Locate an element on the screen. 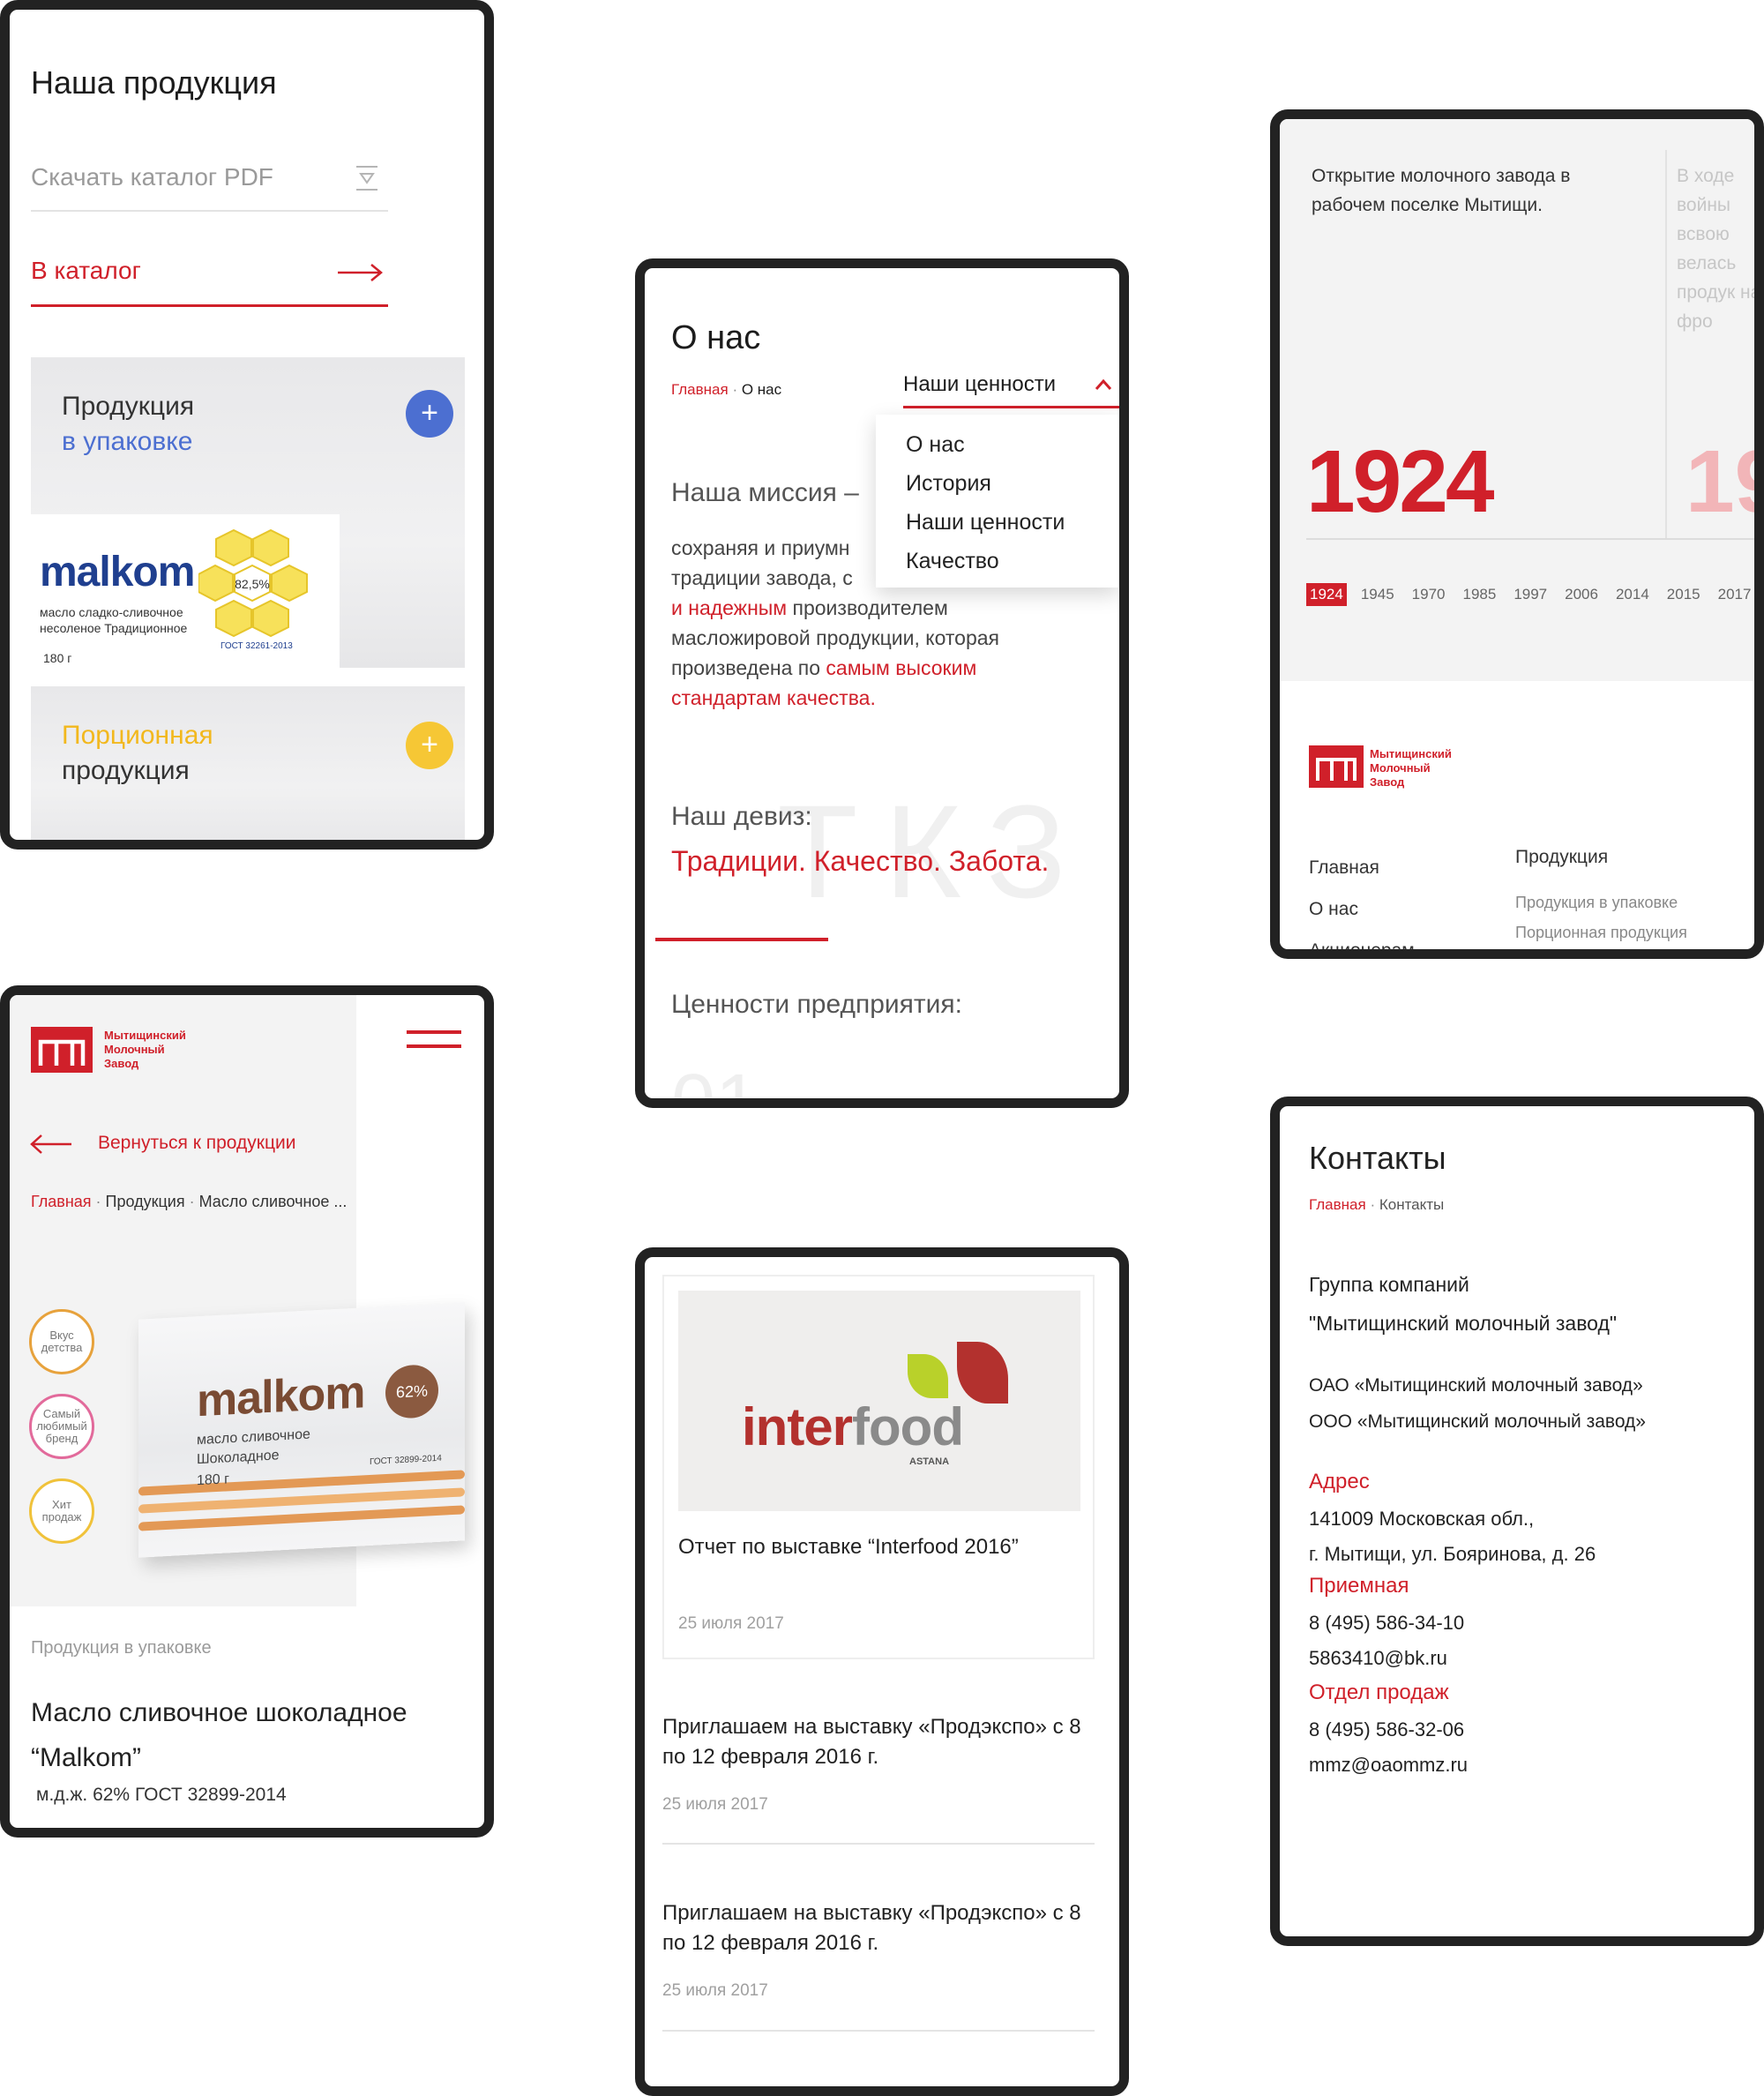 The height and width of the screenshot is (2096, 1764). section-dropdown-menu: О нас История Наши ценности Качество is located at coordinates (997, 501).